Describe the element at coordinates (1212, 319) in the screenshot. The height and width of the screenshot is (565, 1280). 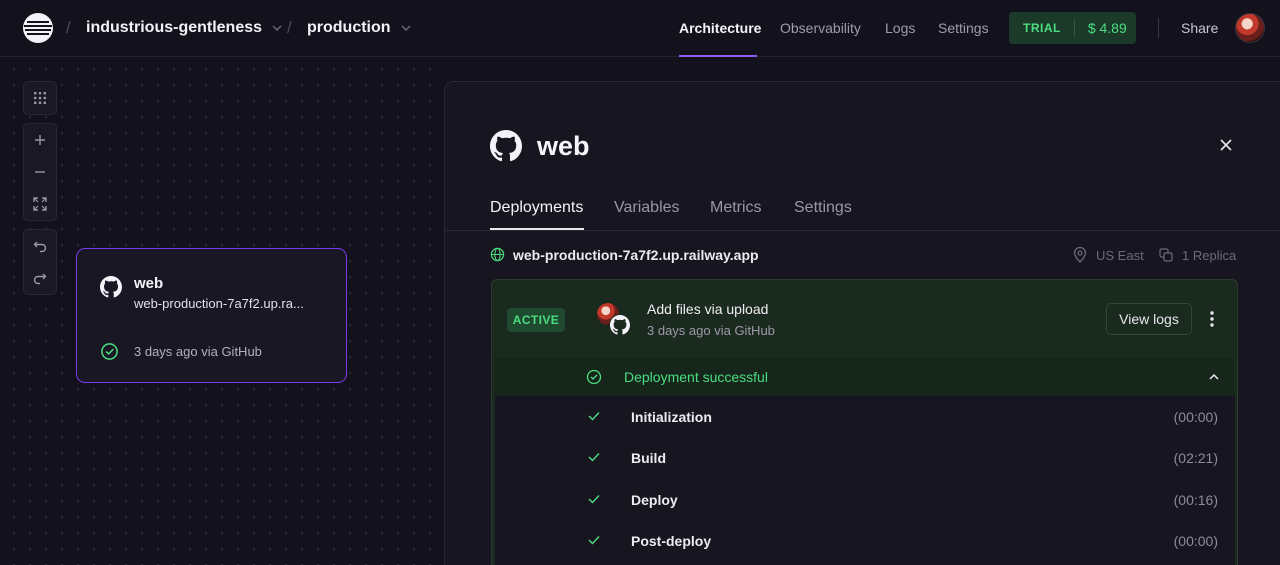
I see `more-options-icon` at that location.